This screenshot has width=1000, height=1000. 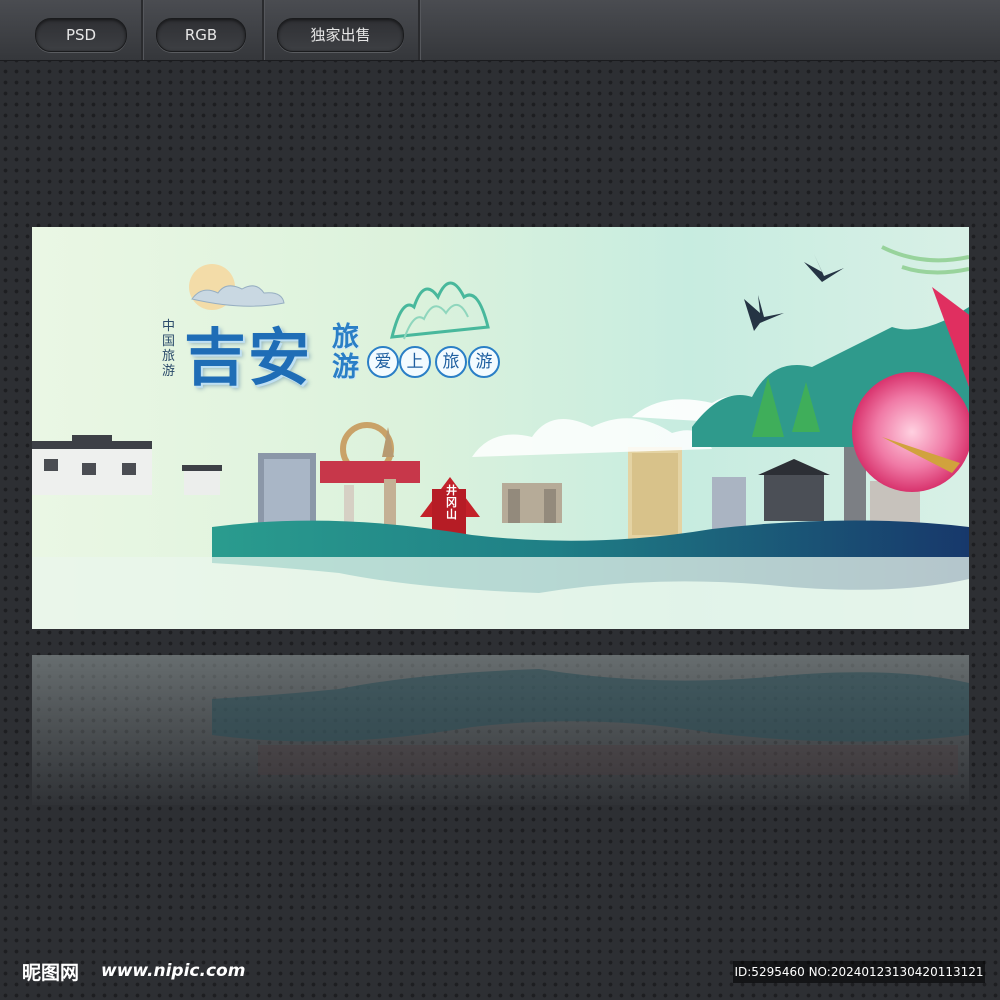 What do you see at coordinates (127, 465) in the screenshot?
I see `huizhou-houses-shape` at bounding box center [127, 465].